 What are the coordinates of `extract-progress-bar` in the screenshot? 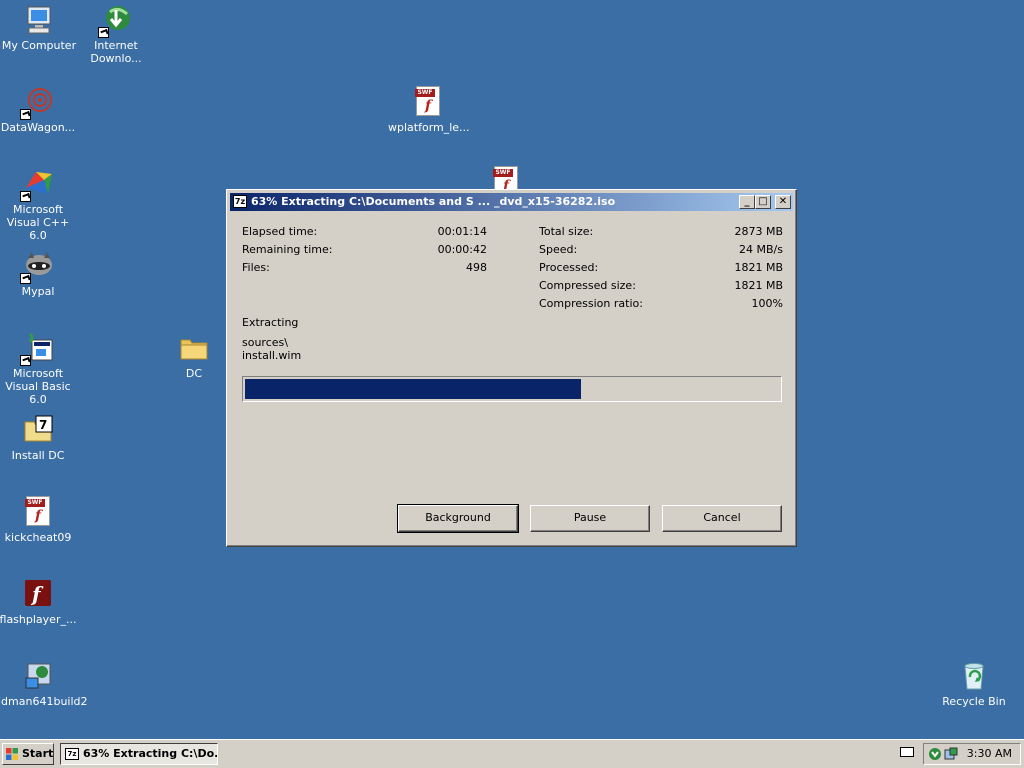 It's located at (512, 389).